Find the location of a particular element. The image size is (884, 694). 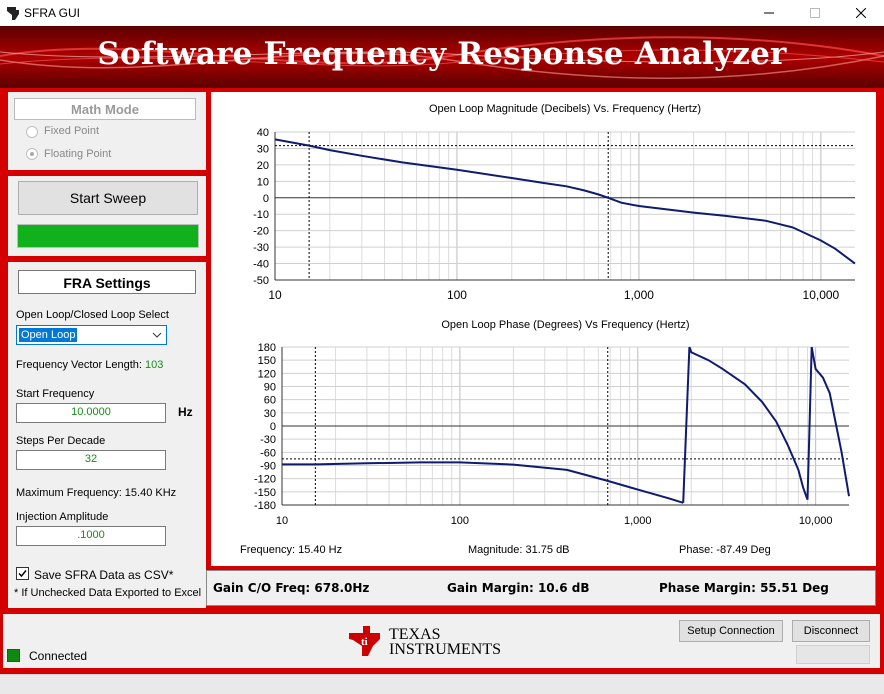

y-tick-label: -60 is located at coordinates (268, 453).